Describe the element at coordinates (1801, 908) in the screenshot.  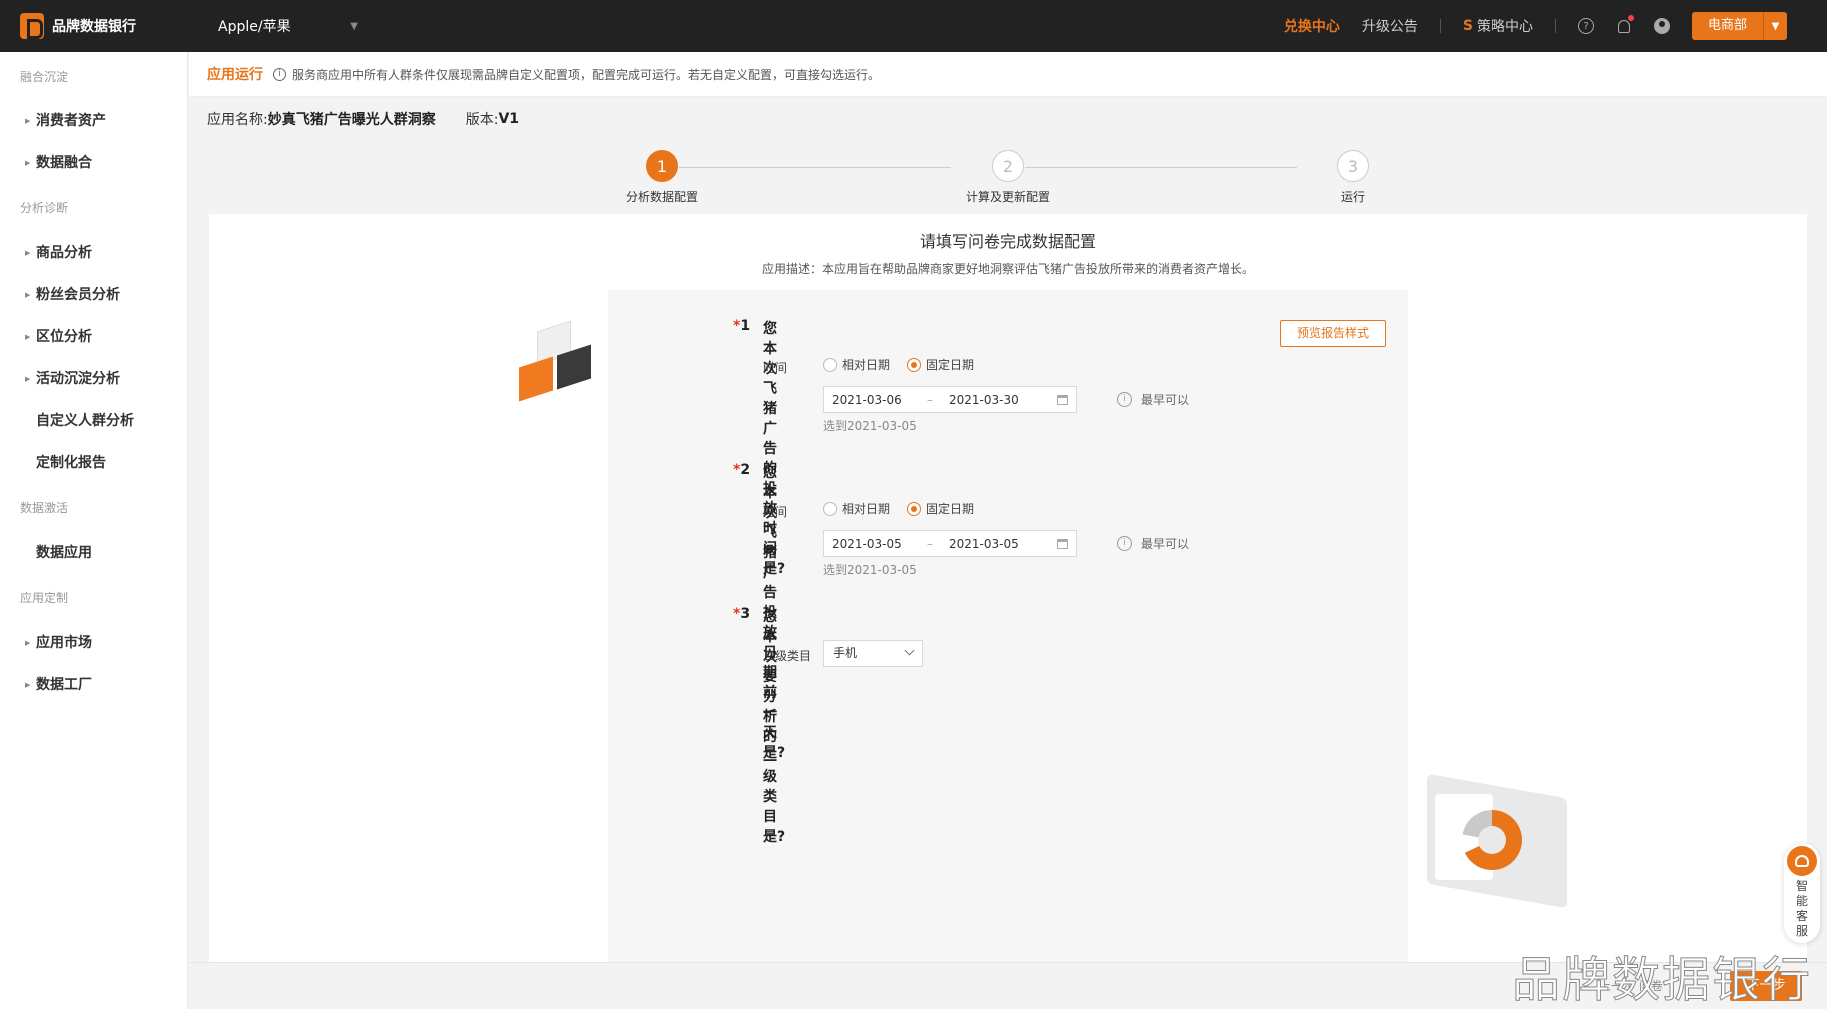
I see `customer-service-label: 智能客服` at that location.